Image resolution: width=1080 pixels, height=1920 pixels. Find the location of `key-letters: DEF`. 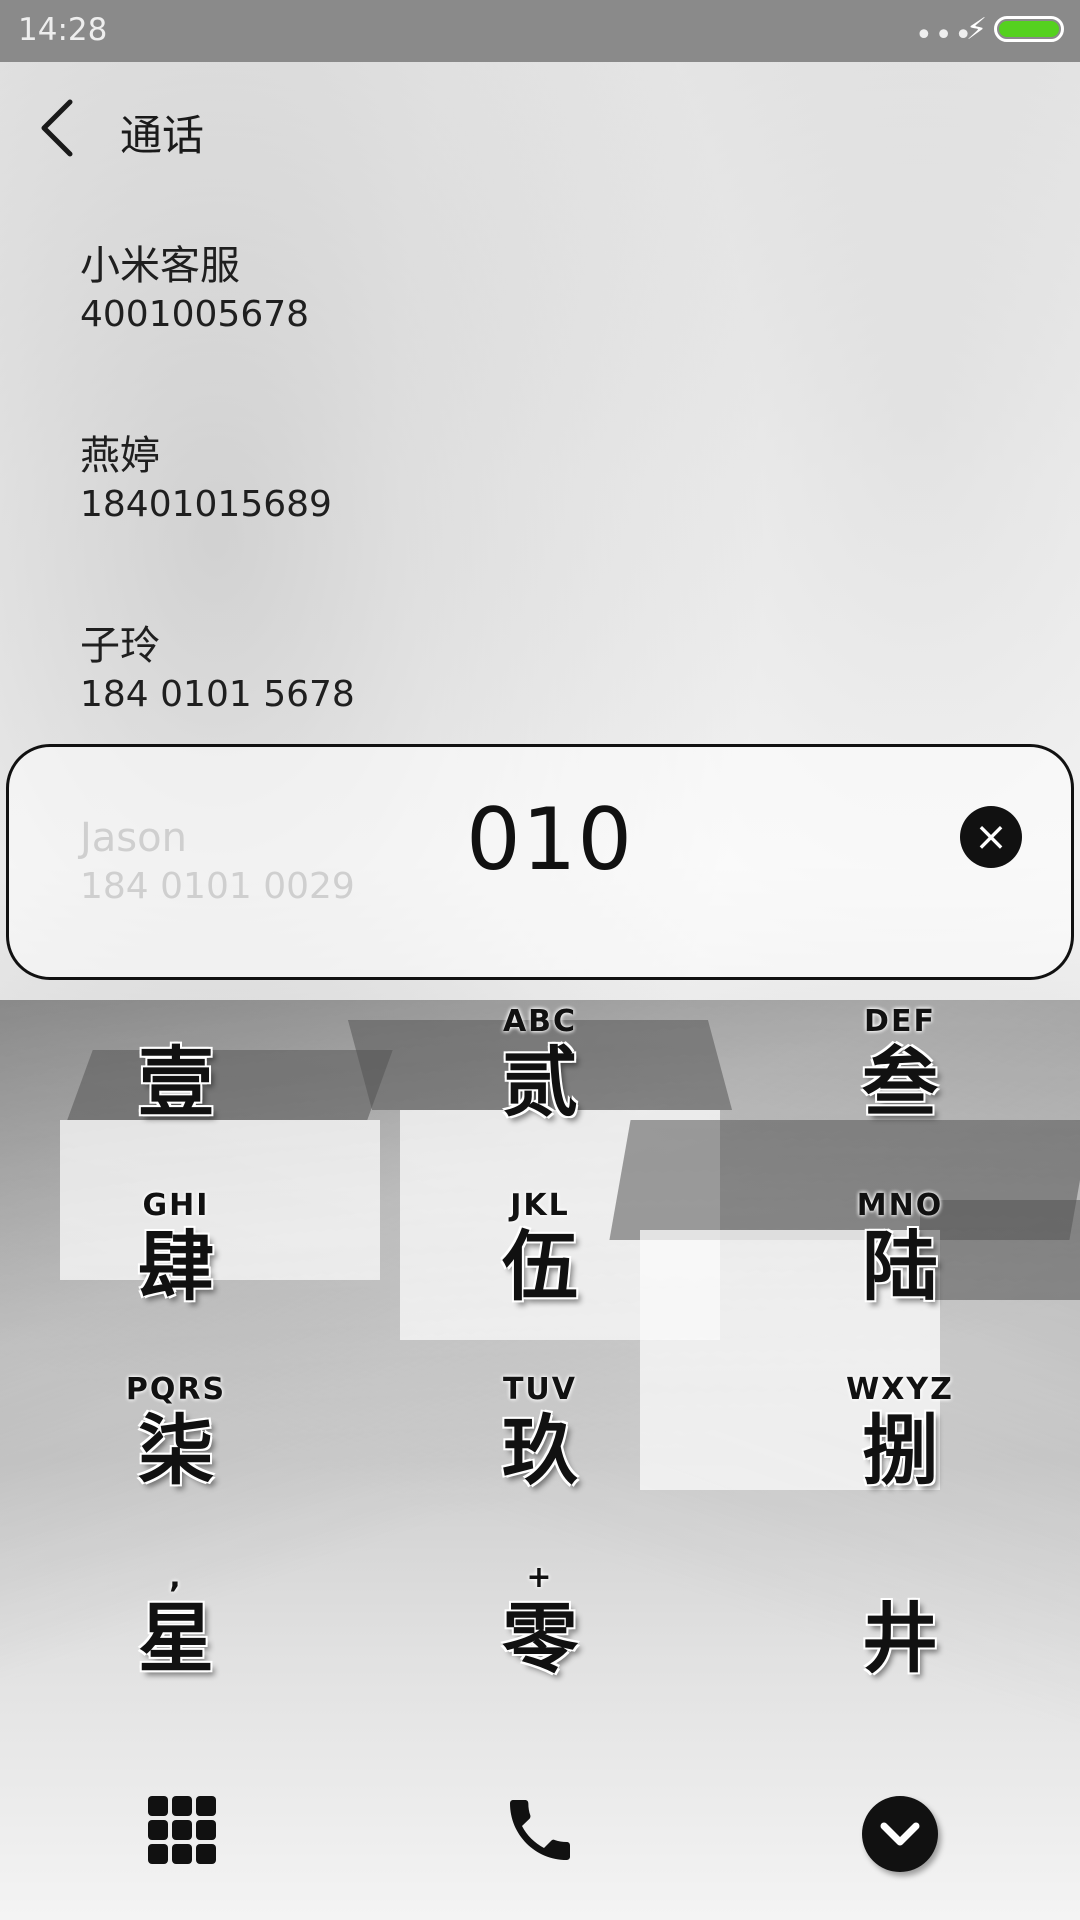

key-letters: DEF is located at coordinates (900, 1021).